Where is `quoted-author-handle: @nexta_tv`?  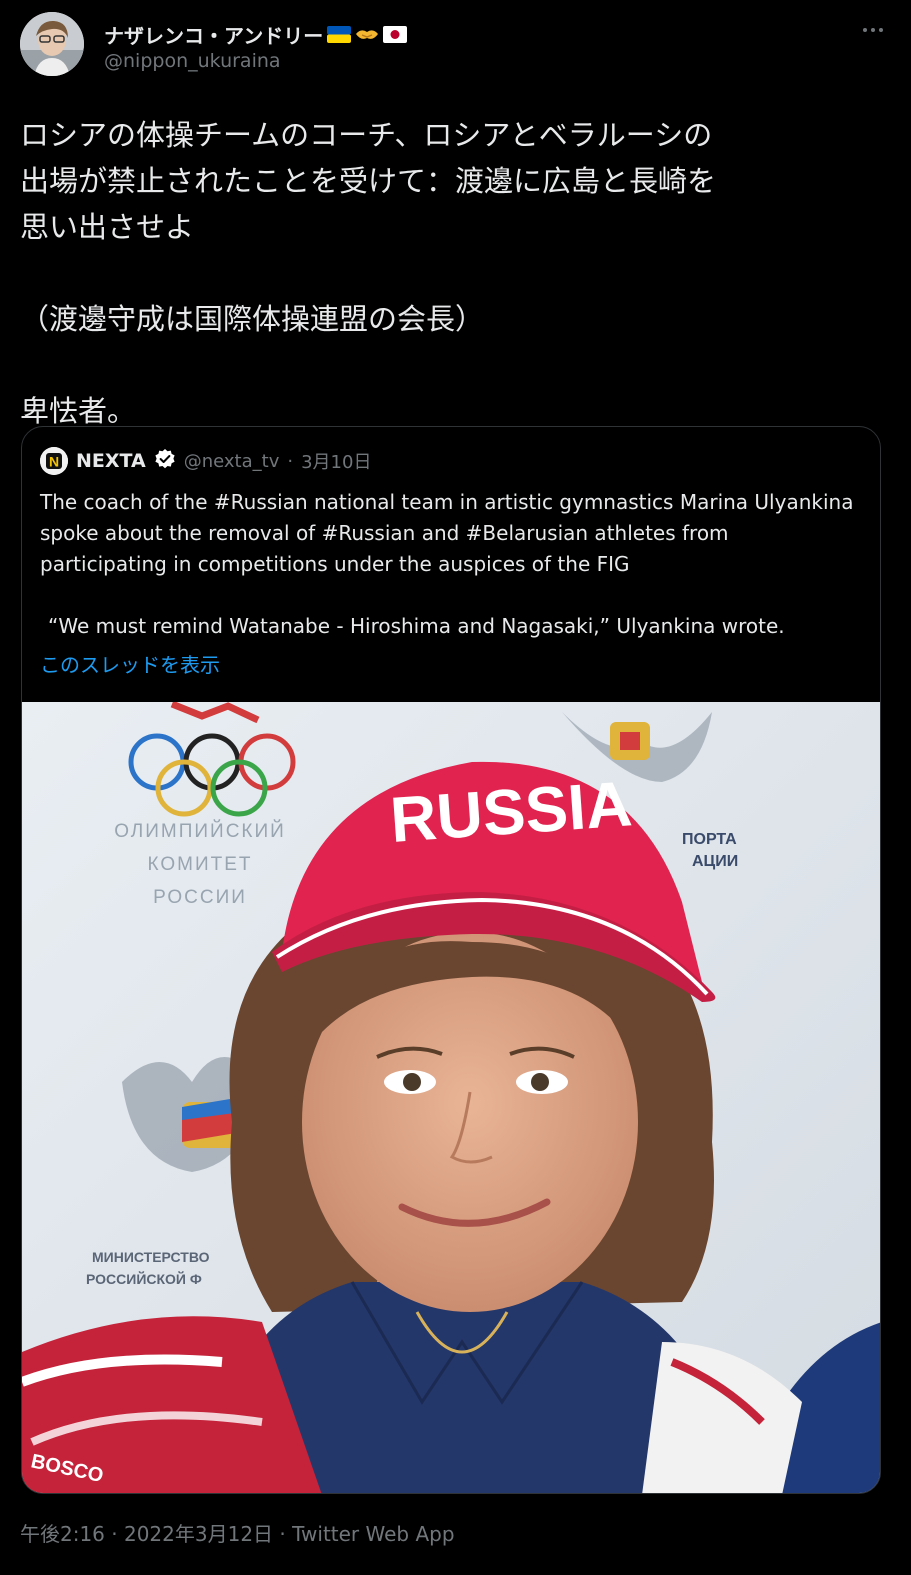
quoted-author-handle: @nexta_tv is located at coordinates (232, 461).